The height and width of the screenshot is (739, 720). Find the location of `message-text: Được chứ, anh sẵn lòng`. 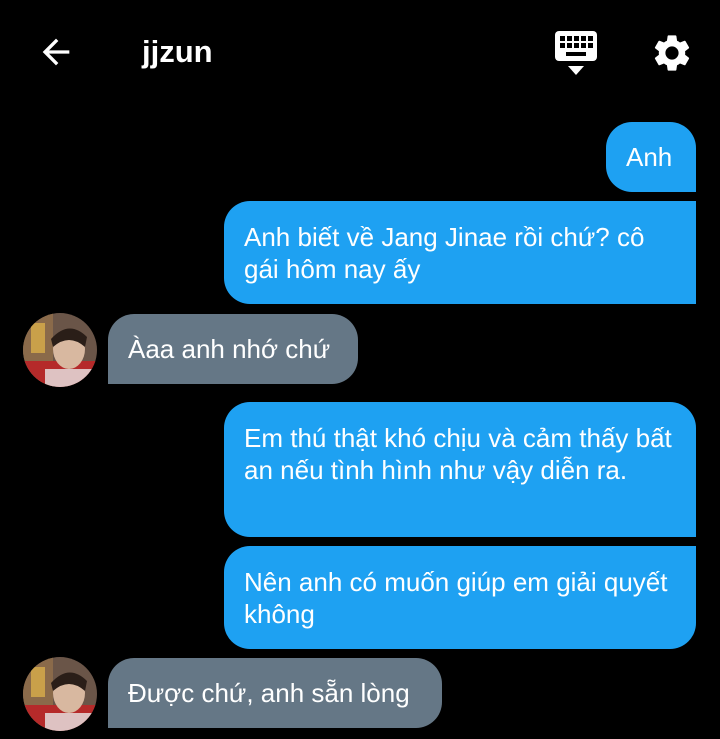

message-text: Được chứ, anh sẵn lòng is located at coordinates (269, 693).